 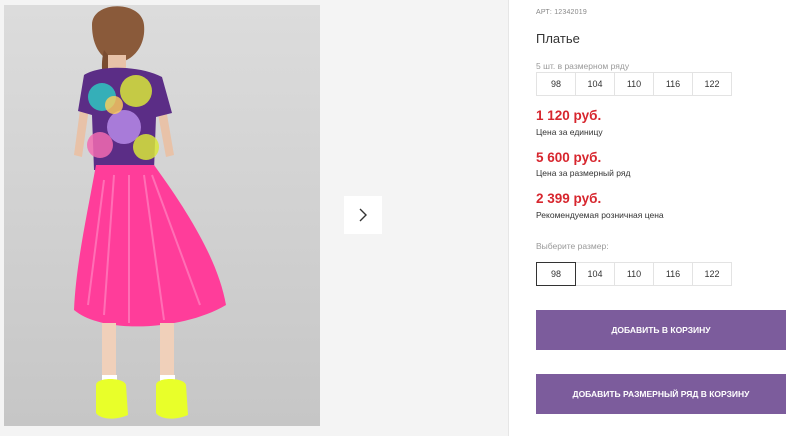 I want to click on size-option: 110, so click(x=634, y=274).